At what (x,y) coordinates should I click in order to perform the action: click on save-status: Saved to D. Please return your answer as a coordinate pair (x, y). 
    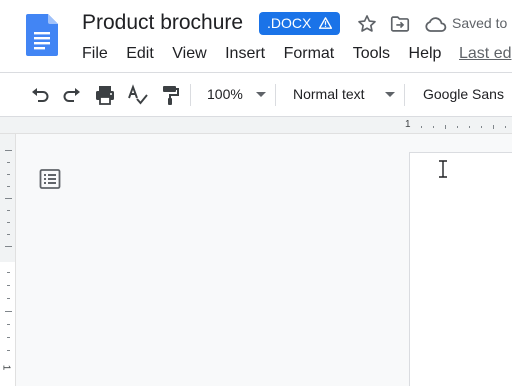
    Looking at the image, I should click on (482, 23).